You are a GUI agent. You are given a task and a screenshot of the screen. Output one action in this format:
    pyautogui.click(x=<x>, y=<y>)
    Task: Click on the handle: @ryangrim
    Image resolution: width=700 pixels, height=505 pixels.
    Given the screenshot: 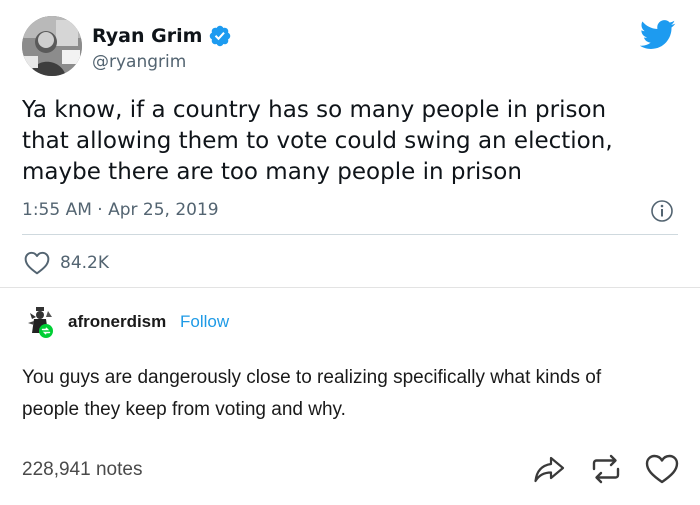 What is the action you would take?
    pyautogui.click(x=139, y=62)
    